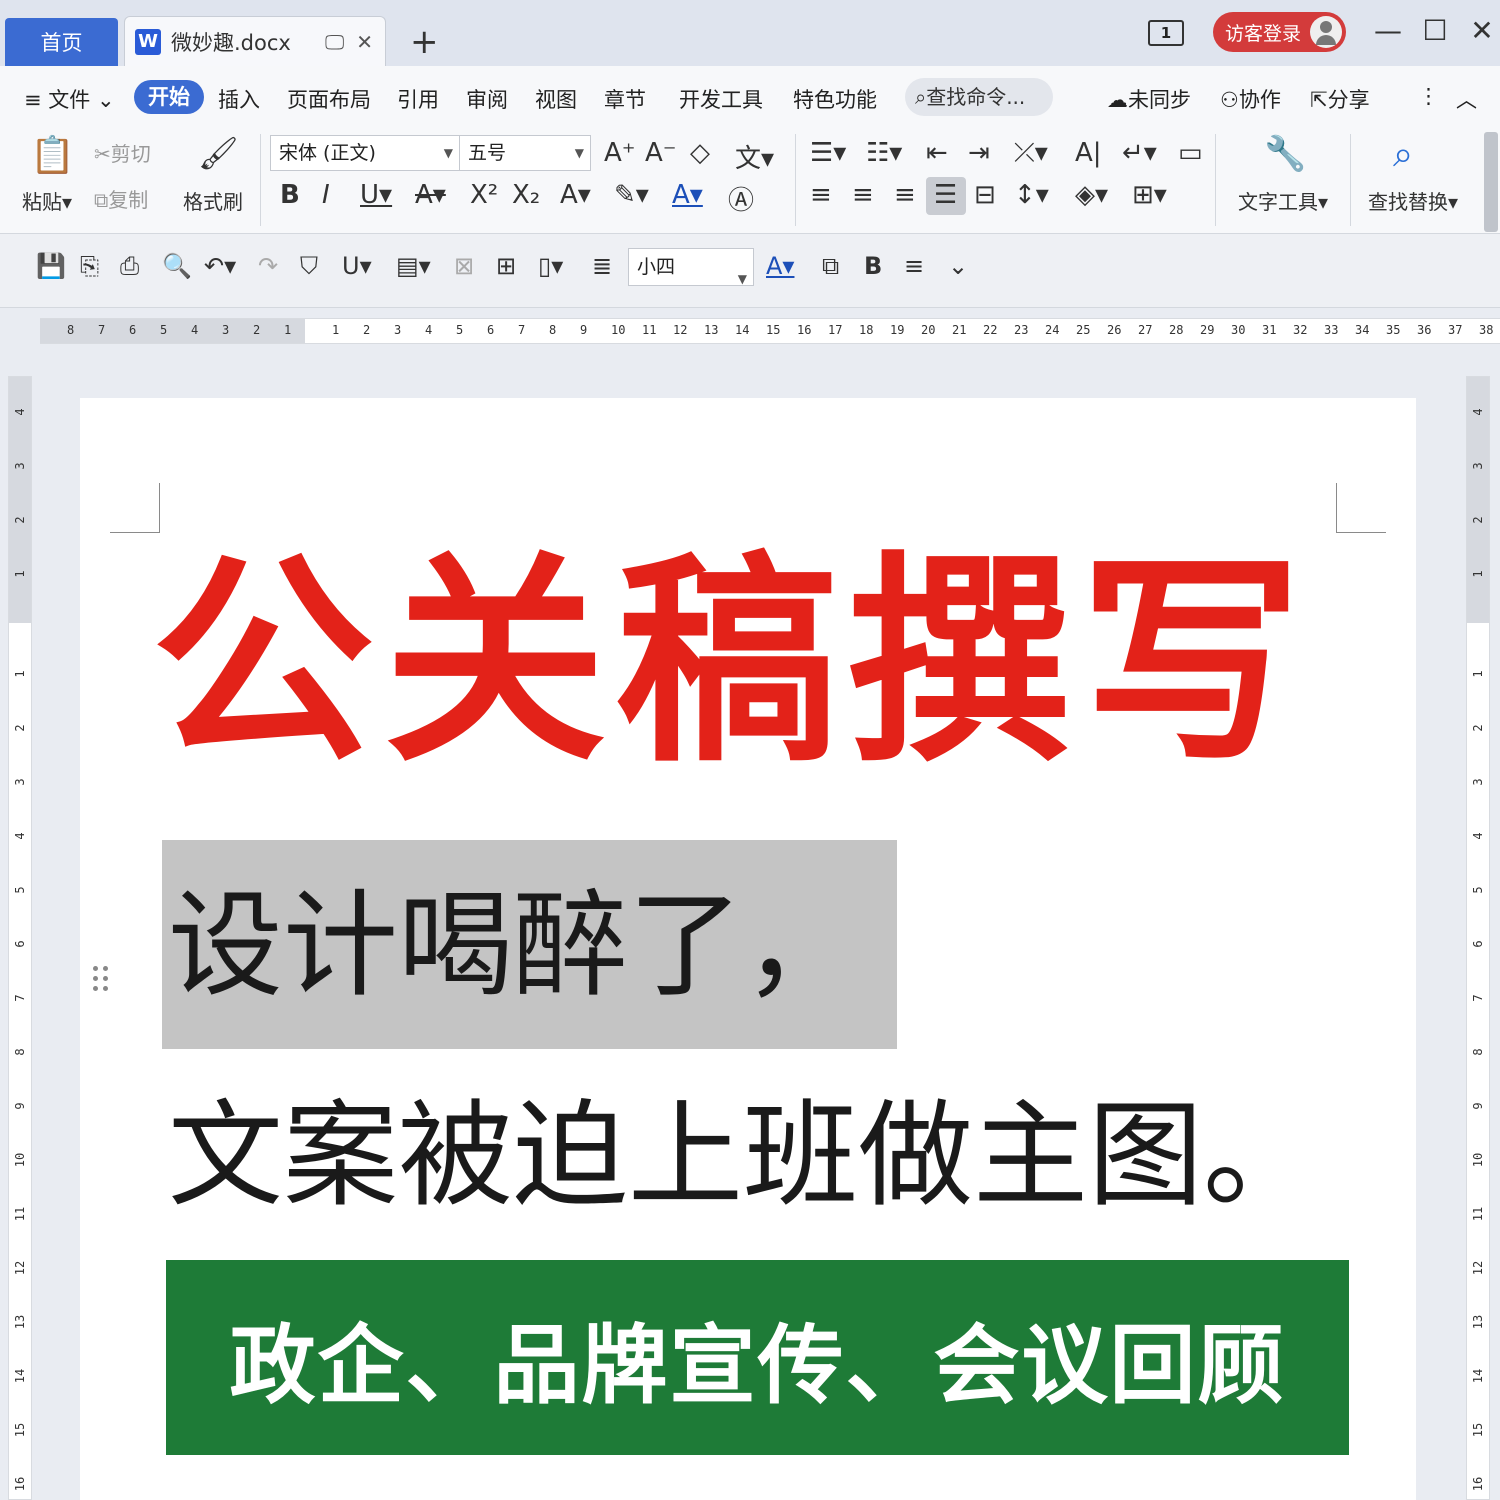 The image size is (1500, 1500). I want to click on paragraph-icon: ≣, so click(602, 266).